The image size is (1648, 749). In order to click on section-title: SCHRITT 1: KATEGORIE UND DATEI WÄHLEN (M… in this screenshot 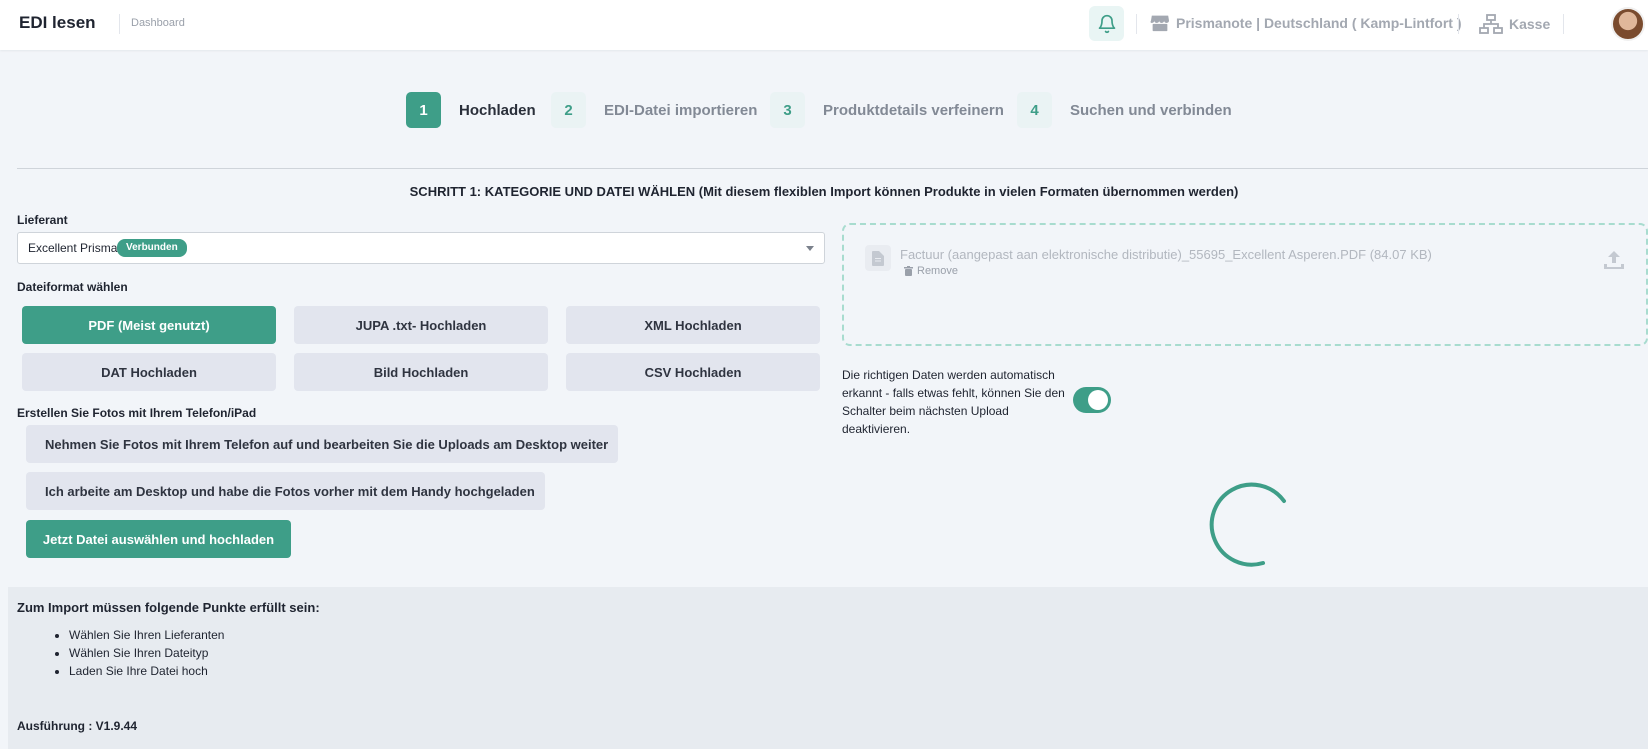, I will do `click(824, 191)`.